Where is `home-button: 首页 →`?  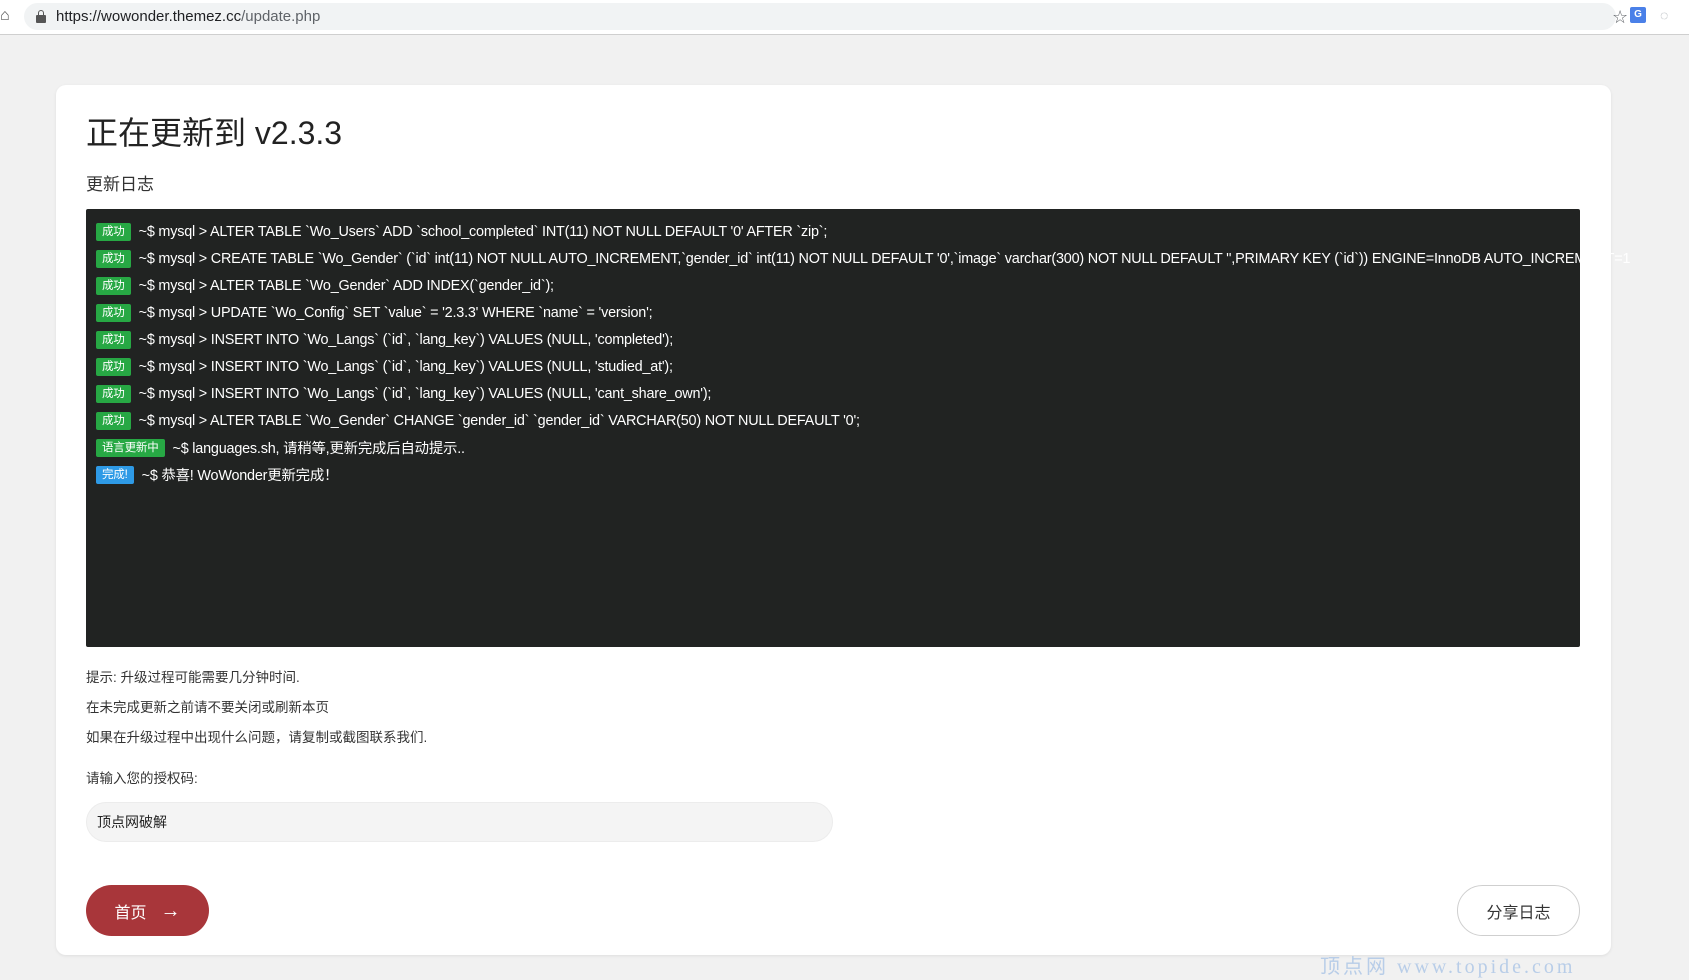
home-button: 首页 → is located at coordinates (147, 910).